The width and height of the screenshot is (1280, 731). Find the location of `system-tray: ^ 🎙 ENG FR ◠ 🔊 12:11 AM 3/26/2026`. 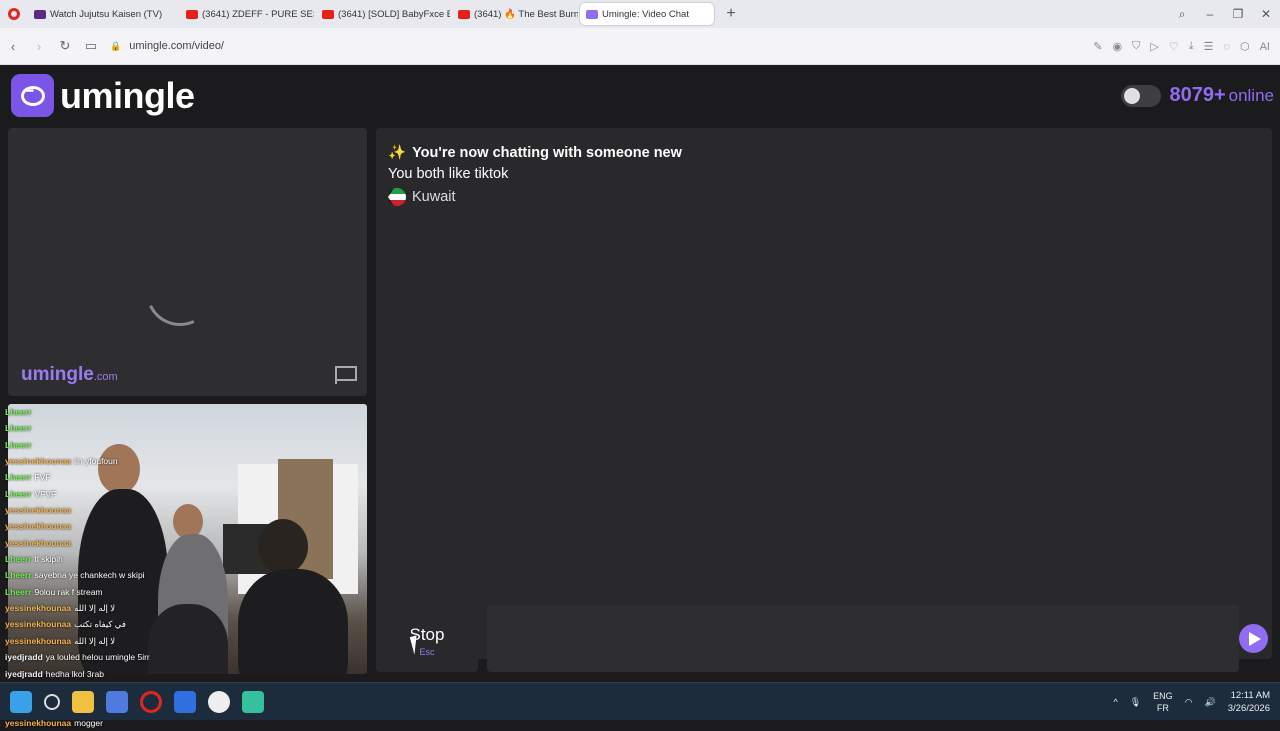

system-tray: ^ 🎙 ENG FR ◠ 🔊 12:11 AM 3/26/2026 is located at coordinates (1191, 702).